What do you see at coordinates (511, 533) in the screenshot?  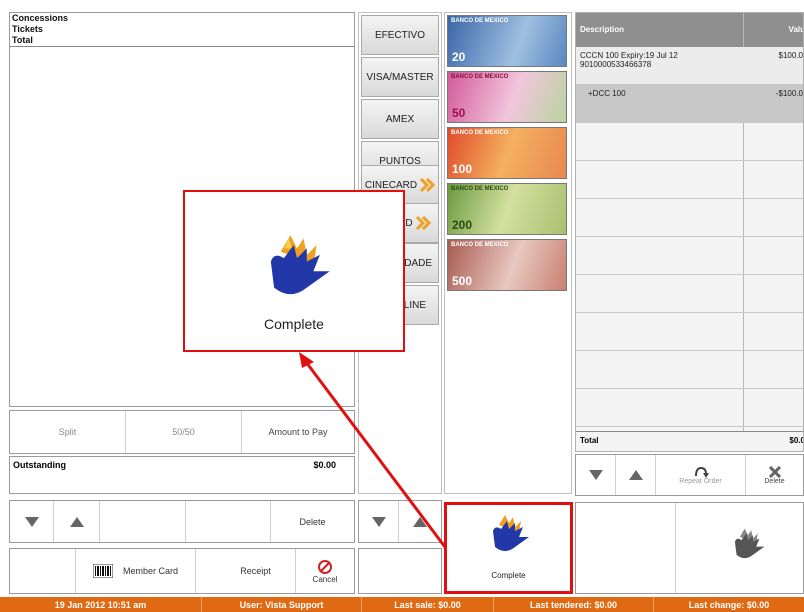 I see `complete-hands-icon` at bounding box center [511, 533].